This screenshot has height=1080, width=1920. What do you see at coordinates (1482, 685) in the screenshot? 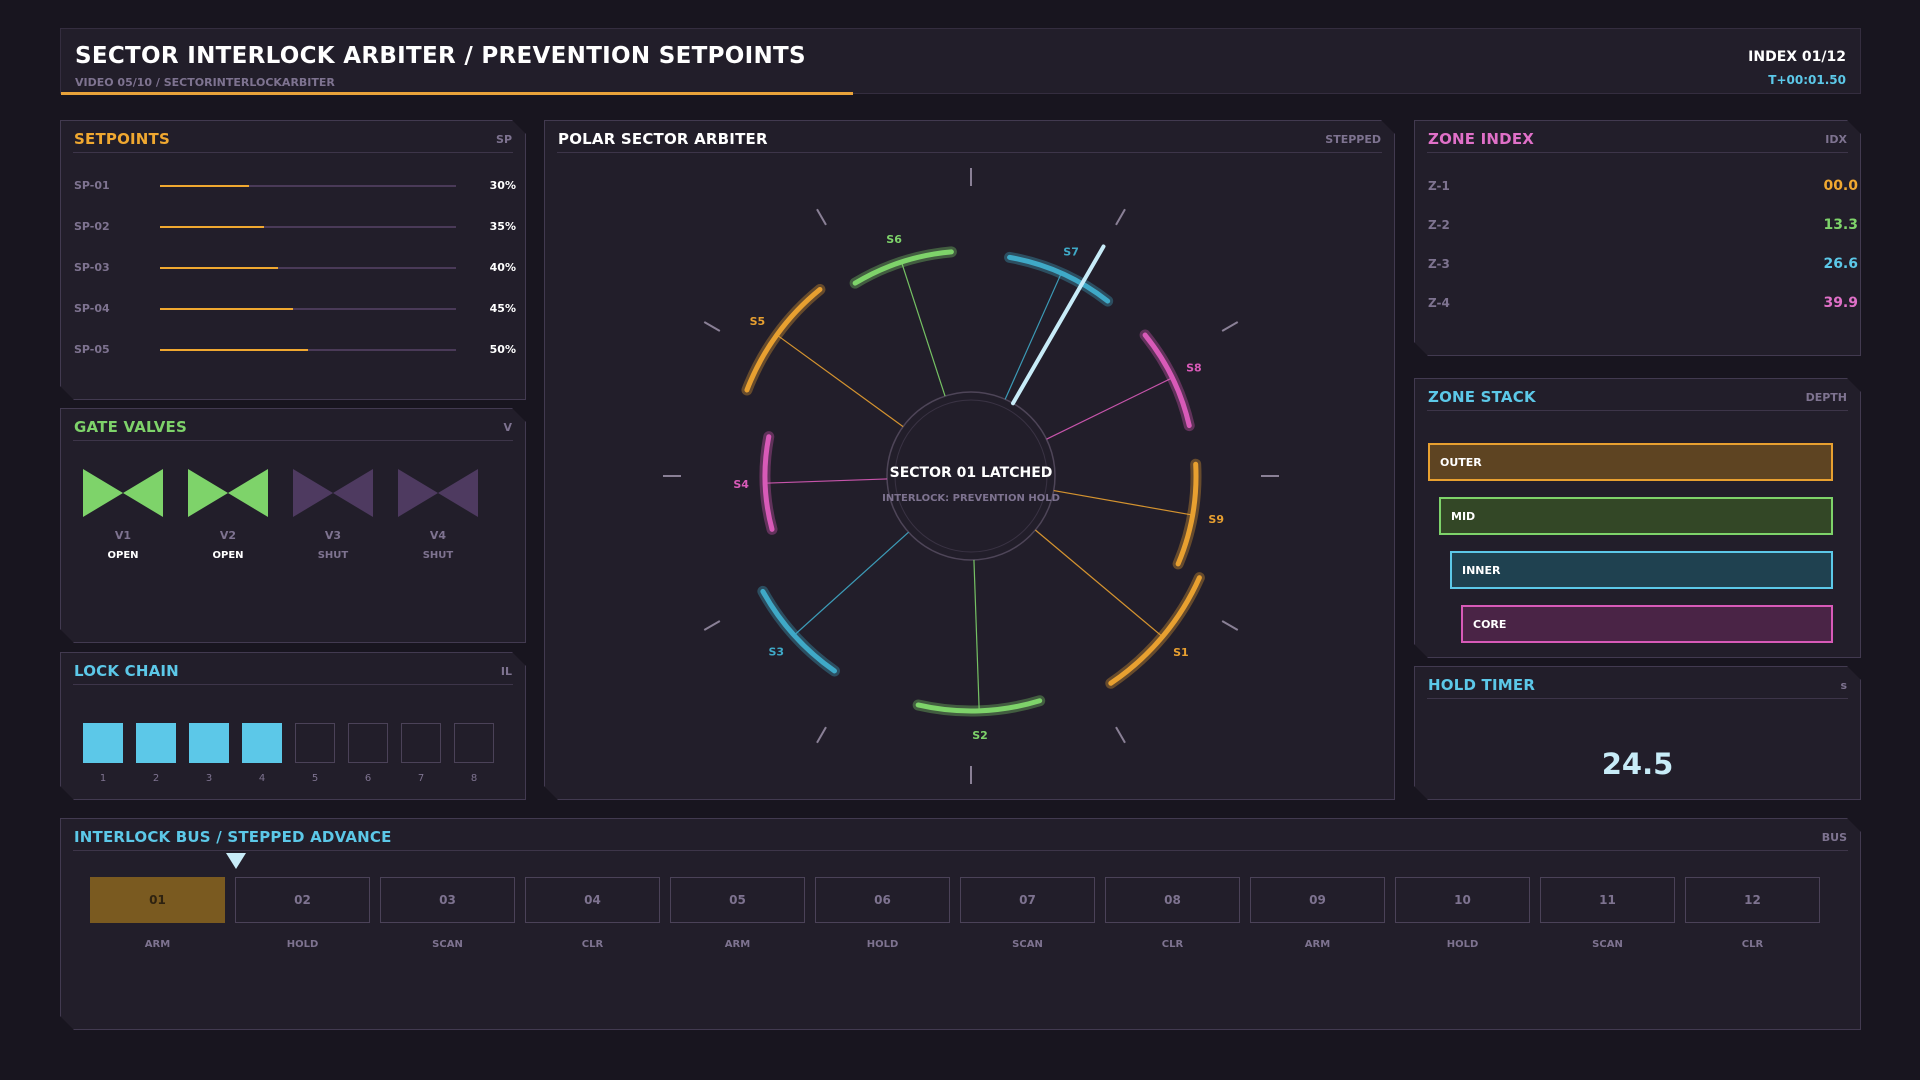
I see `hold-timer-title: HOLD TIMER` at bounding box center [1482, 685].